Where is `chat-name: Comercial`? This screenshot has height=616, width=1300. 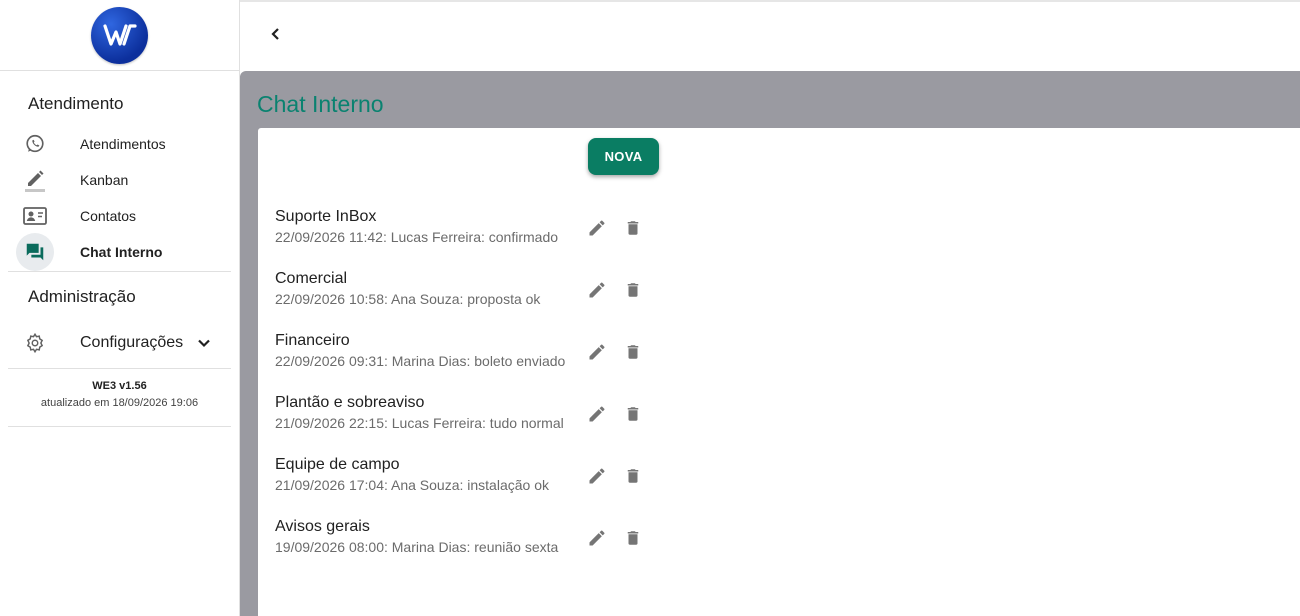
chat-name: Comercial is located at coordinates (311, 278).